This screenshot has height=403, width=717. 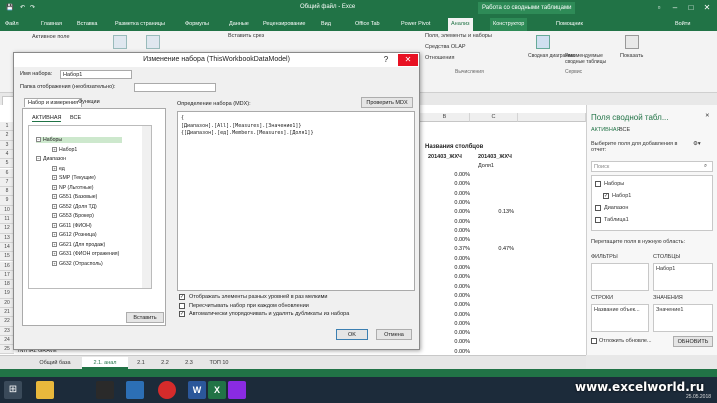 I want to click on tab-power-pivot: Power Pivot, so click(x=415, y=24).